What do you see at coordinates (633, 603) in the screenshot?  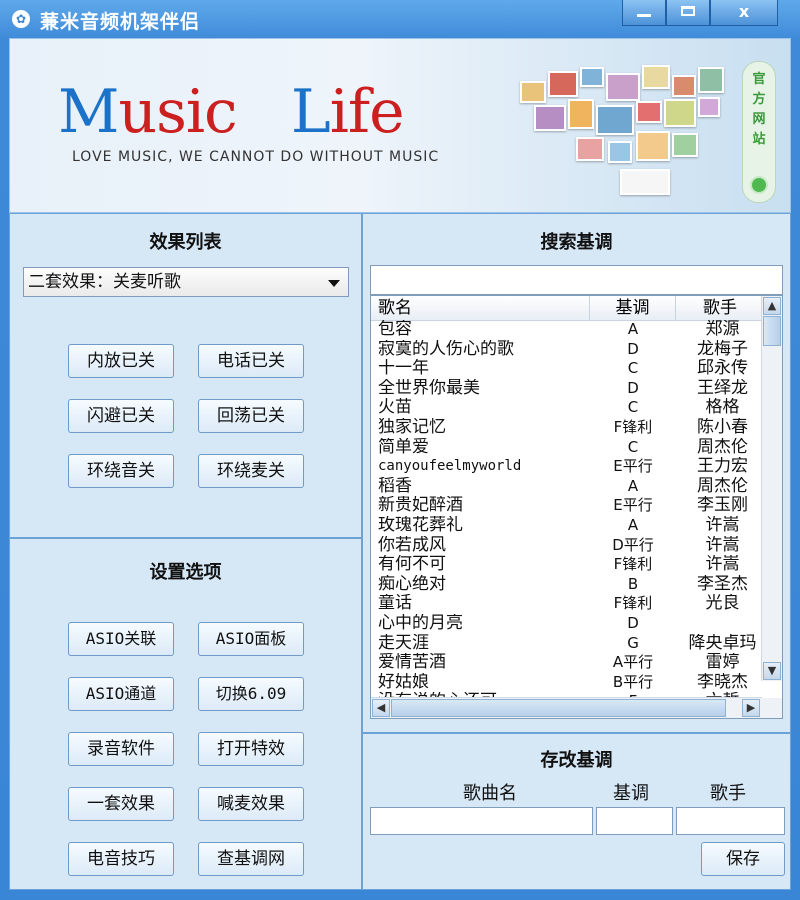 I see `key-cell: F锋利` at bounding box center [633, 603].